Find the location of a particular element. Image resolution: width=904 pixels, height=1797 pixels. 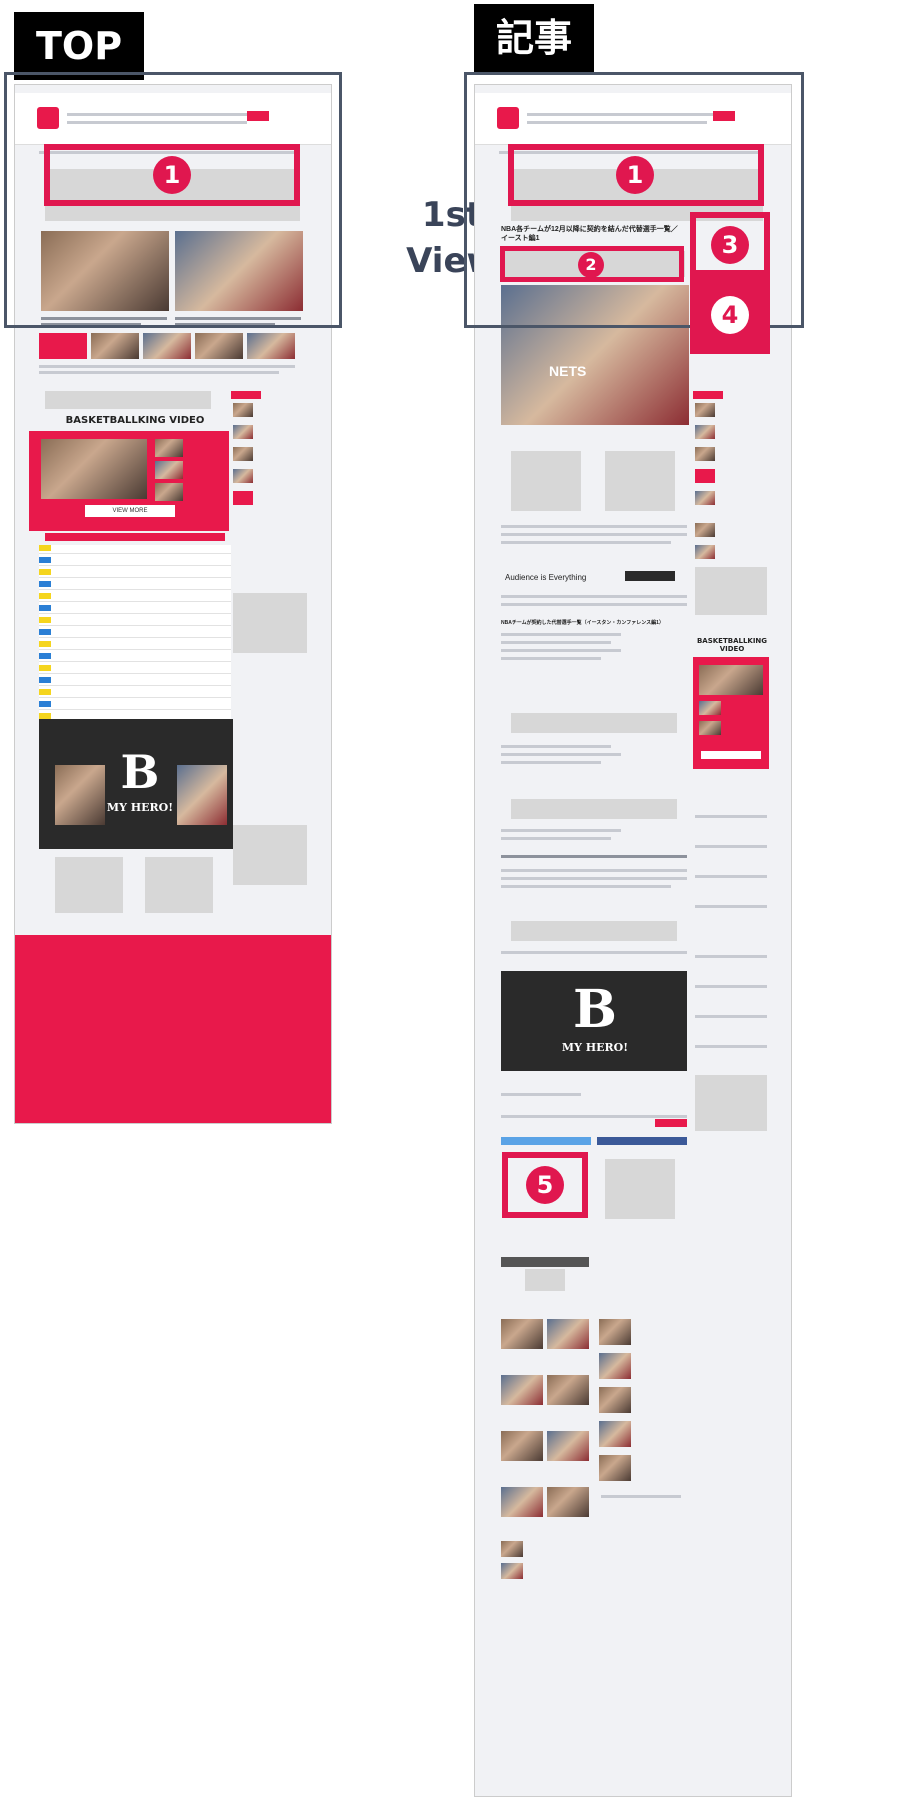

top-page-tag: TOP is located at coordinates (79, 46).